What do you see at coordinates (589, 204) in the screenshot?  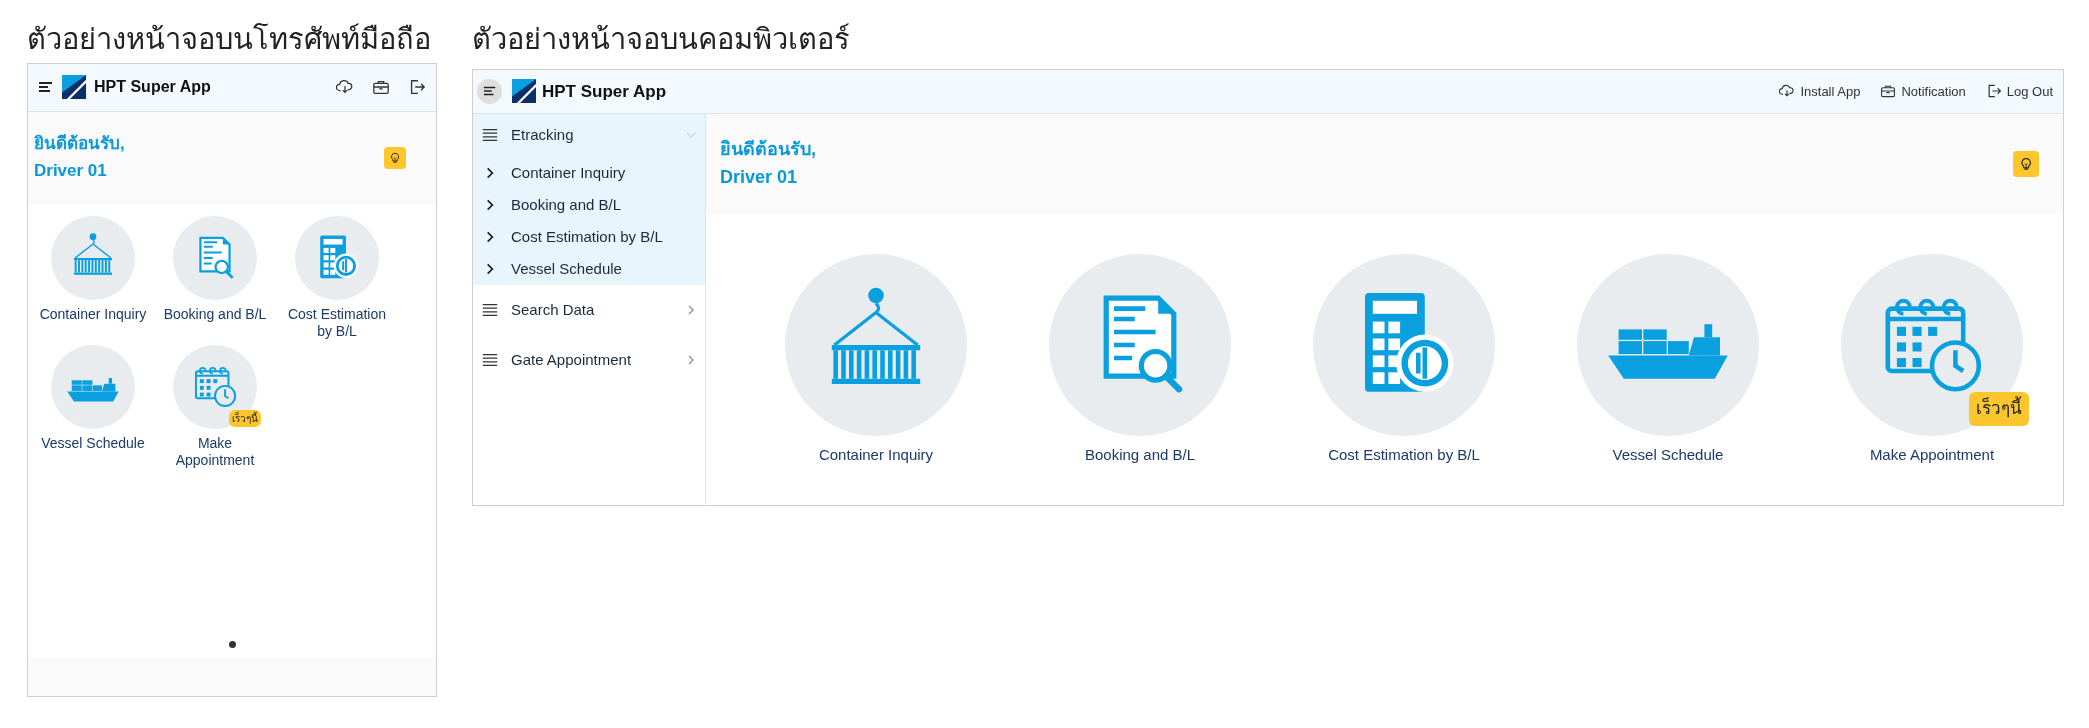 I see `sidebar-subitem: Booking and B/L` at bounding box center [589, 204].